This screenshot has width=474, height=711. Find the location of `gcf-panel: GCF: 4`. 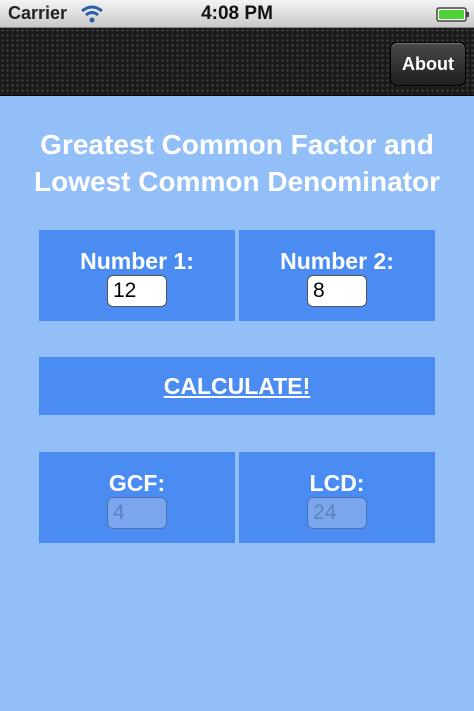

gcf-panel: GCF: 4 is located at coordinates (137, 497).